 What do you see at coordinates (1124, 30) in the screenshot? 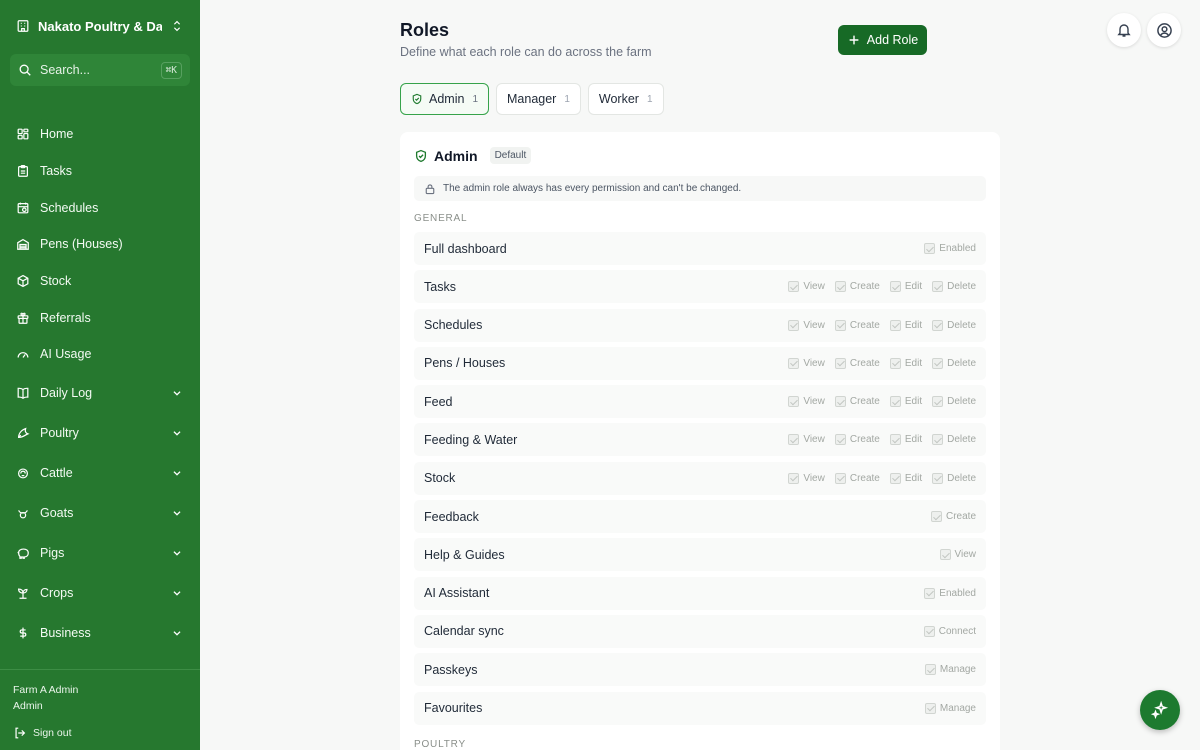
I see `notifications-button` at bounding box center [1124, 30].